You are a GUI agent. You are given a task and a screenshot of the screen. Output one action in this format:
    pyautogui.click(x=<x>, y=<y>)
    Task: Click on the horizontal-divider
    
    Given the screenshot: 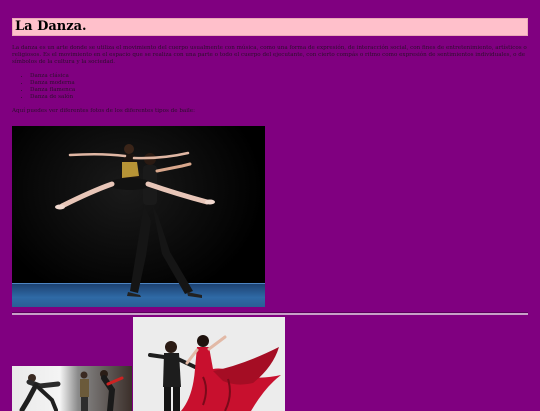 What is the action you would take?
    pyautogui.click(x=270, y=313)
    